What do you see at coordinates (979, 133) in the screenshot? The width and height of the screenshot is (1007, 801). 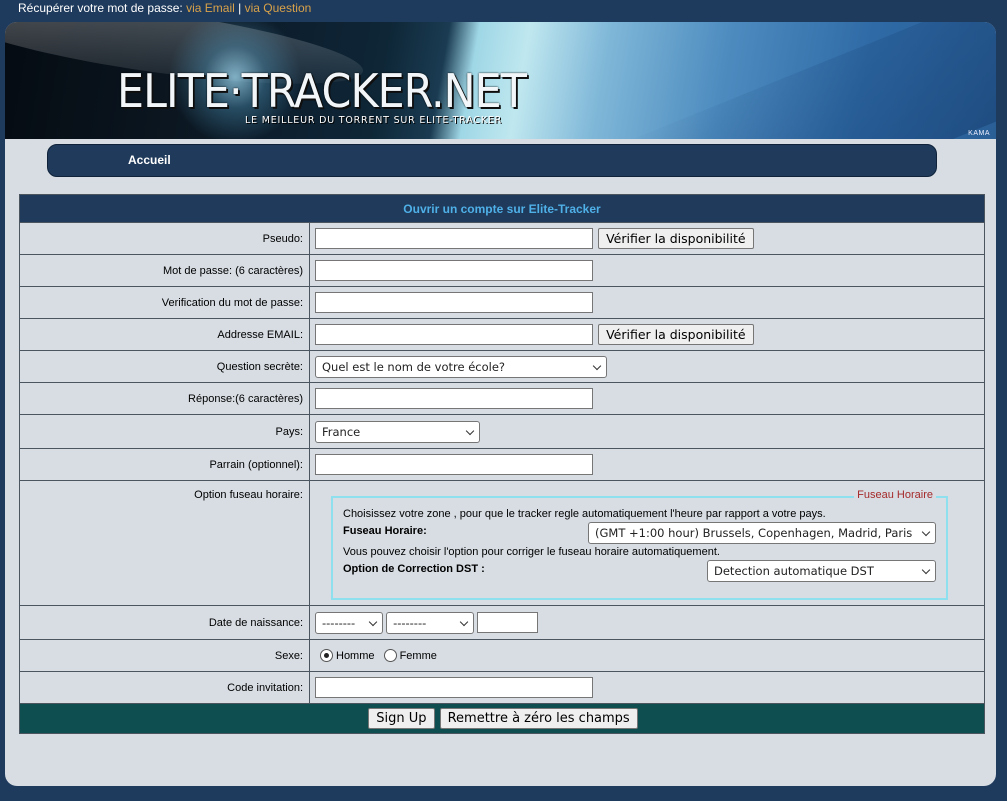 I see `banner-credit: KAMA` at bounding box center [979, 133].